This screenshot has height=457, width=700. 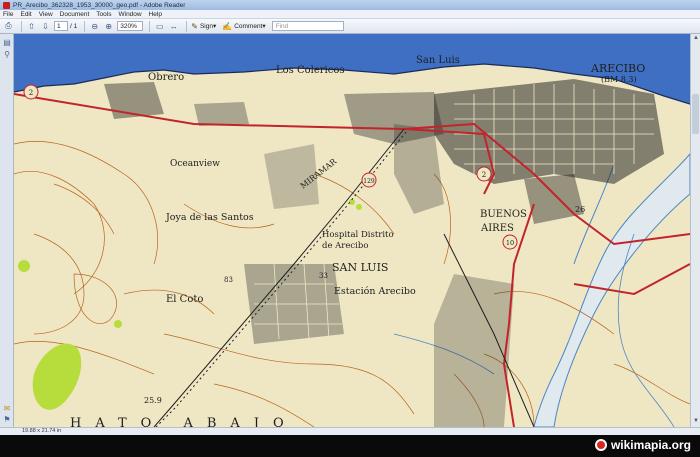 What do you see at coordinates (130, 26) in the screenshot?
I see `zoom-level-select: 320%` at bounding box center [130, 26].